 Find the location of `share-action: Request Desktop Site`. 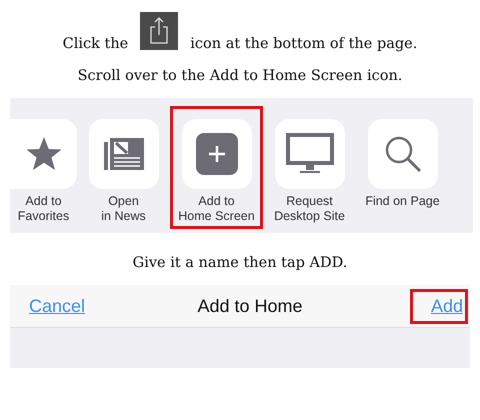

share-action: Request Desktop Site is located at coordinates (309, 167).